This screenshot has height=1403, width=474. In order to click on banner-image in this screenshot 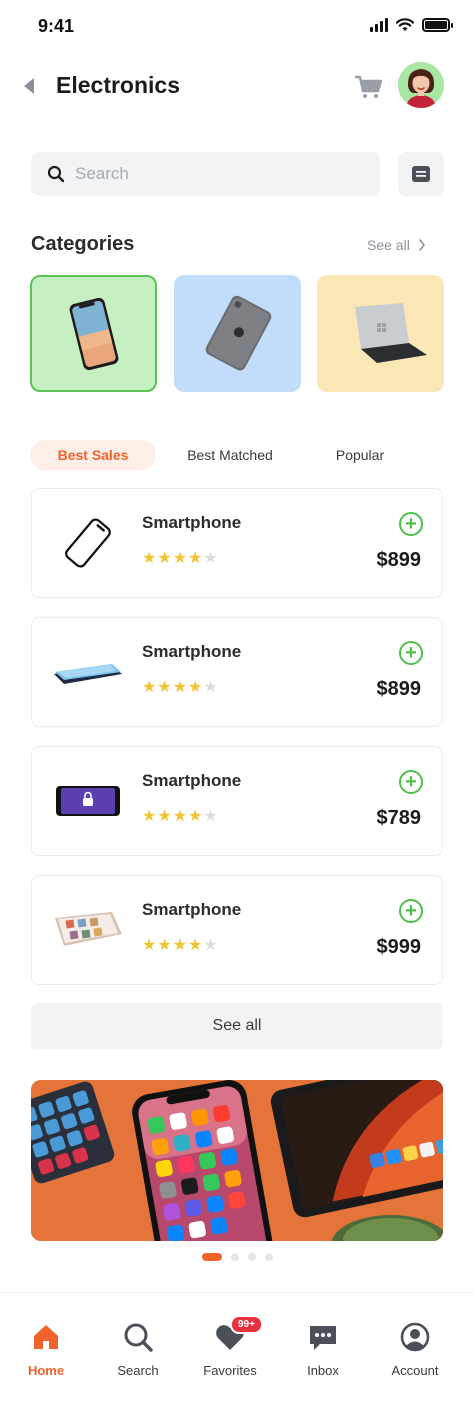, I will do `click(237, 1160)`.